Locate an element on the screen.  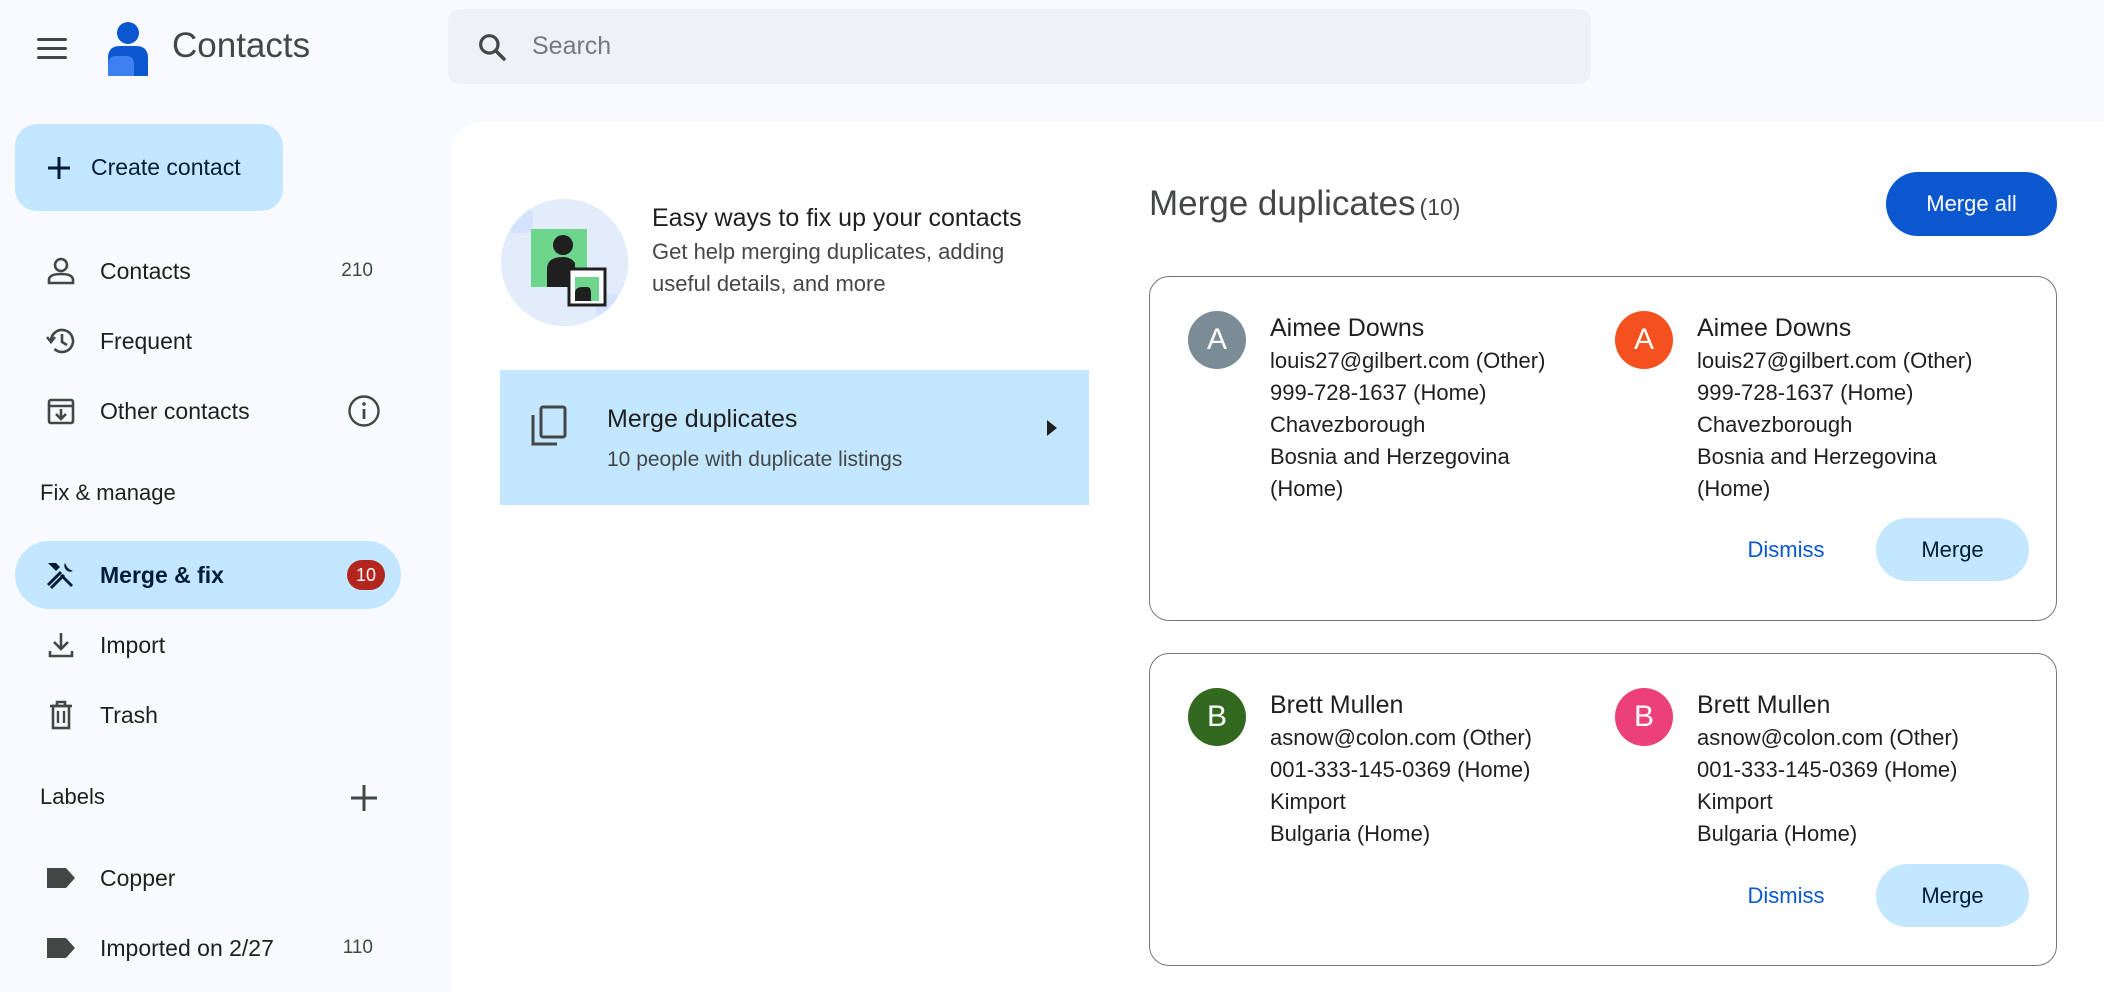
sidebar-item-label: Merge & fix is located at coordinates (162, 574).